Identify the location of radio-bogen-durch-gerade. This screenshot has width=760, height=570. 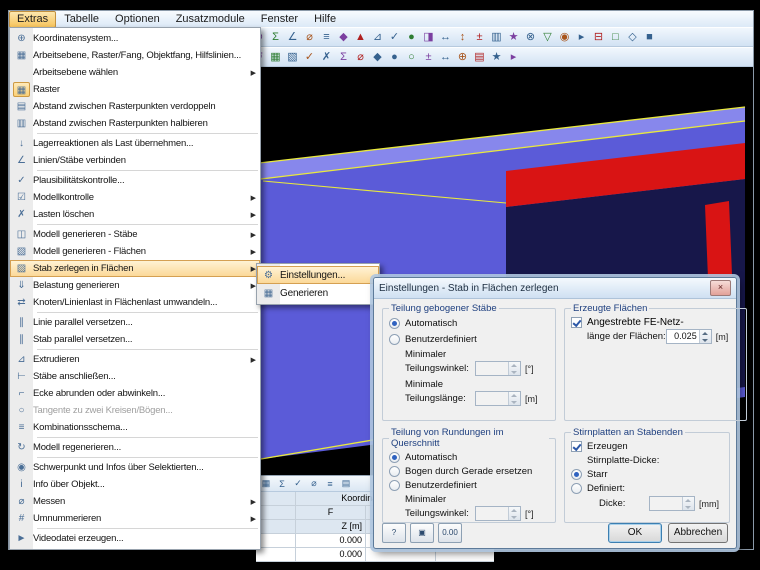
(394, 471).